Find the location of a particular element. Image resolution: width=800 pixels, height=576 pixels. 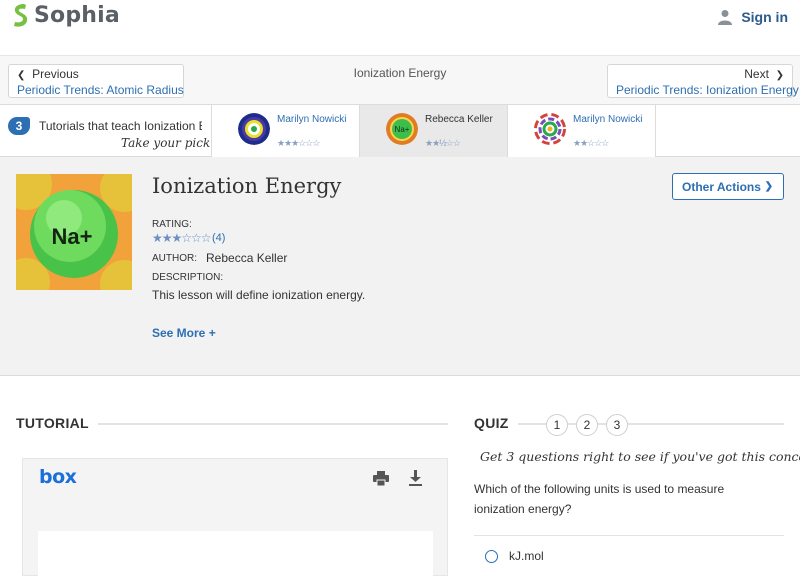

svg-text: Na+ is located at coordinates (402, 129).